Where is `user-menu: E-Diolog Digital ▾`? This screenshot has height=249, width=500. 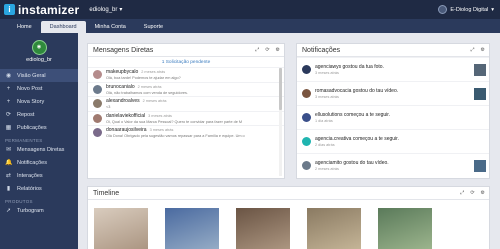 user-menu: E-Diolog Digital ▾ is located at coordinates (466, 9).